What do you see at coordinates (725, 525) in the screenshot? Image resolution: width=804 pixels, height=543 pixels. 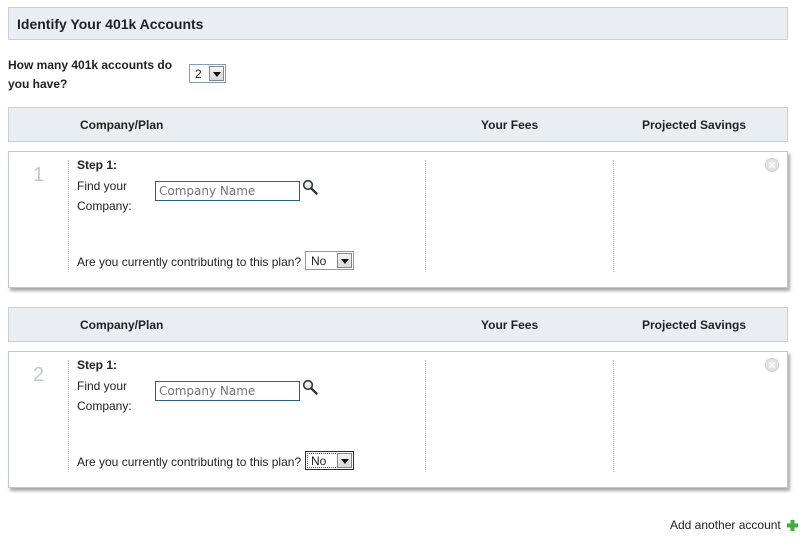 I see `add-account-label: Add another account` at bounding box center [725, 525].